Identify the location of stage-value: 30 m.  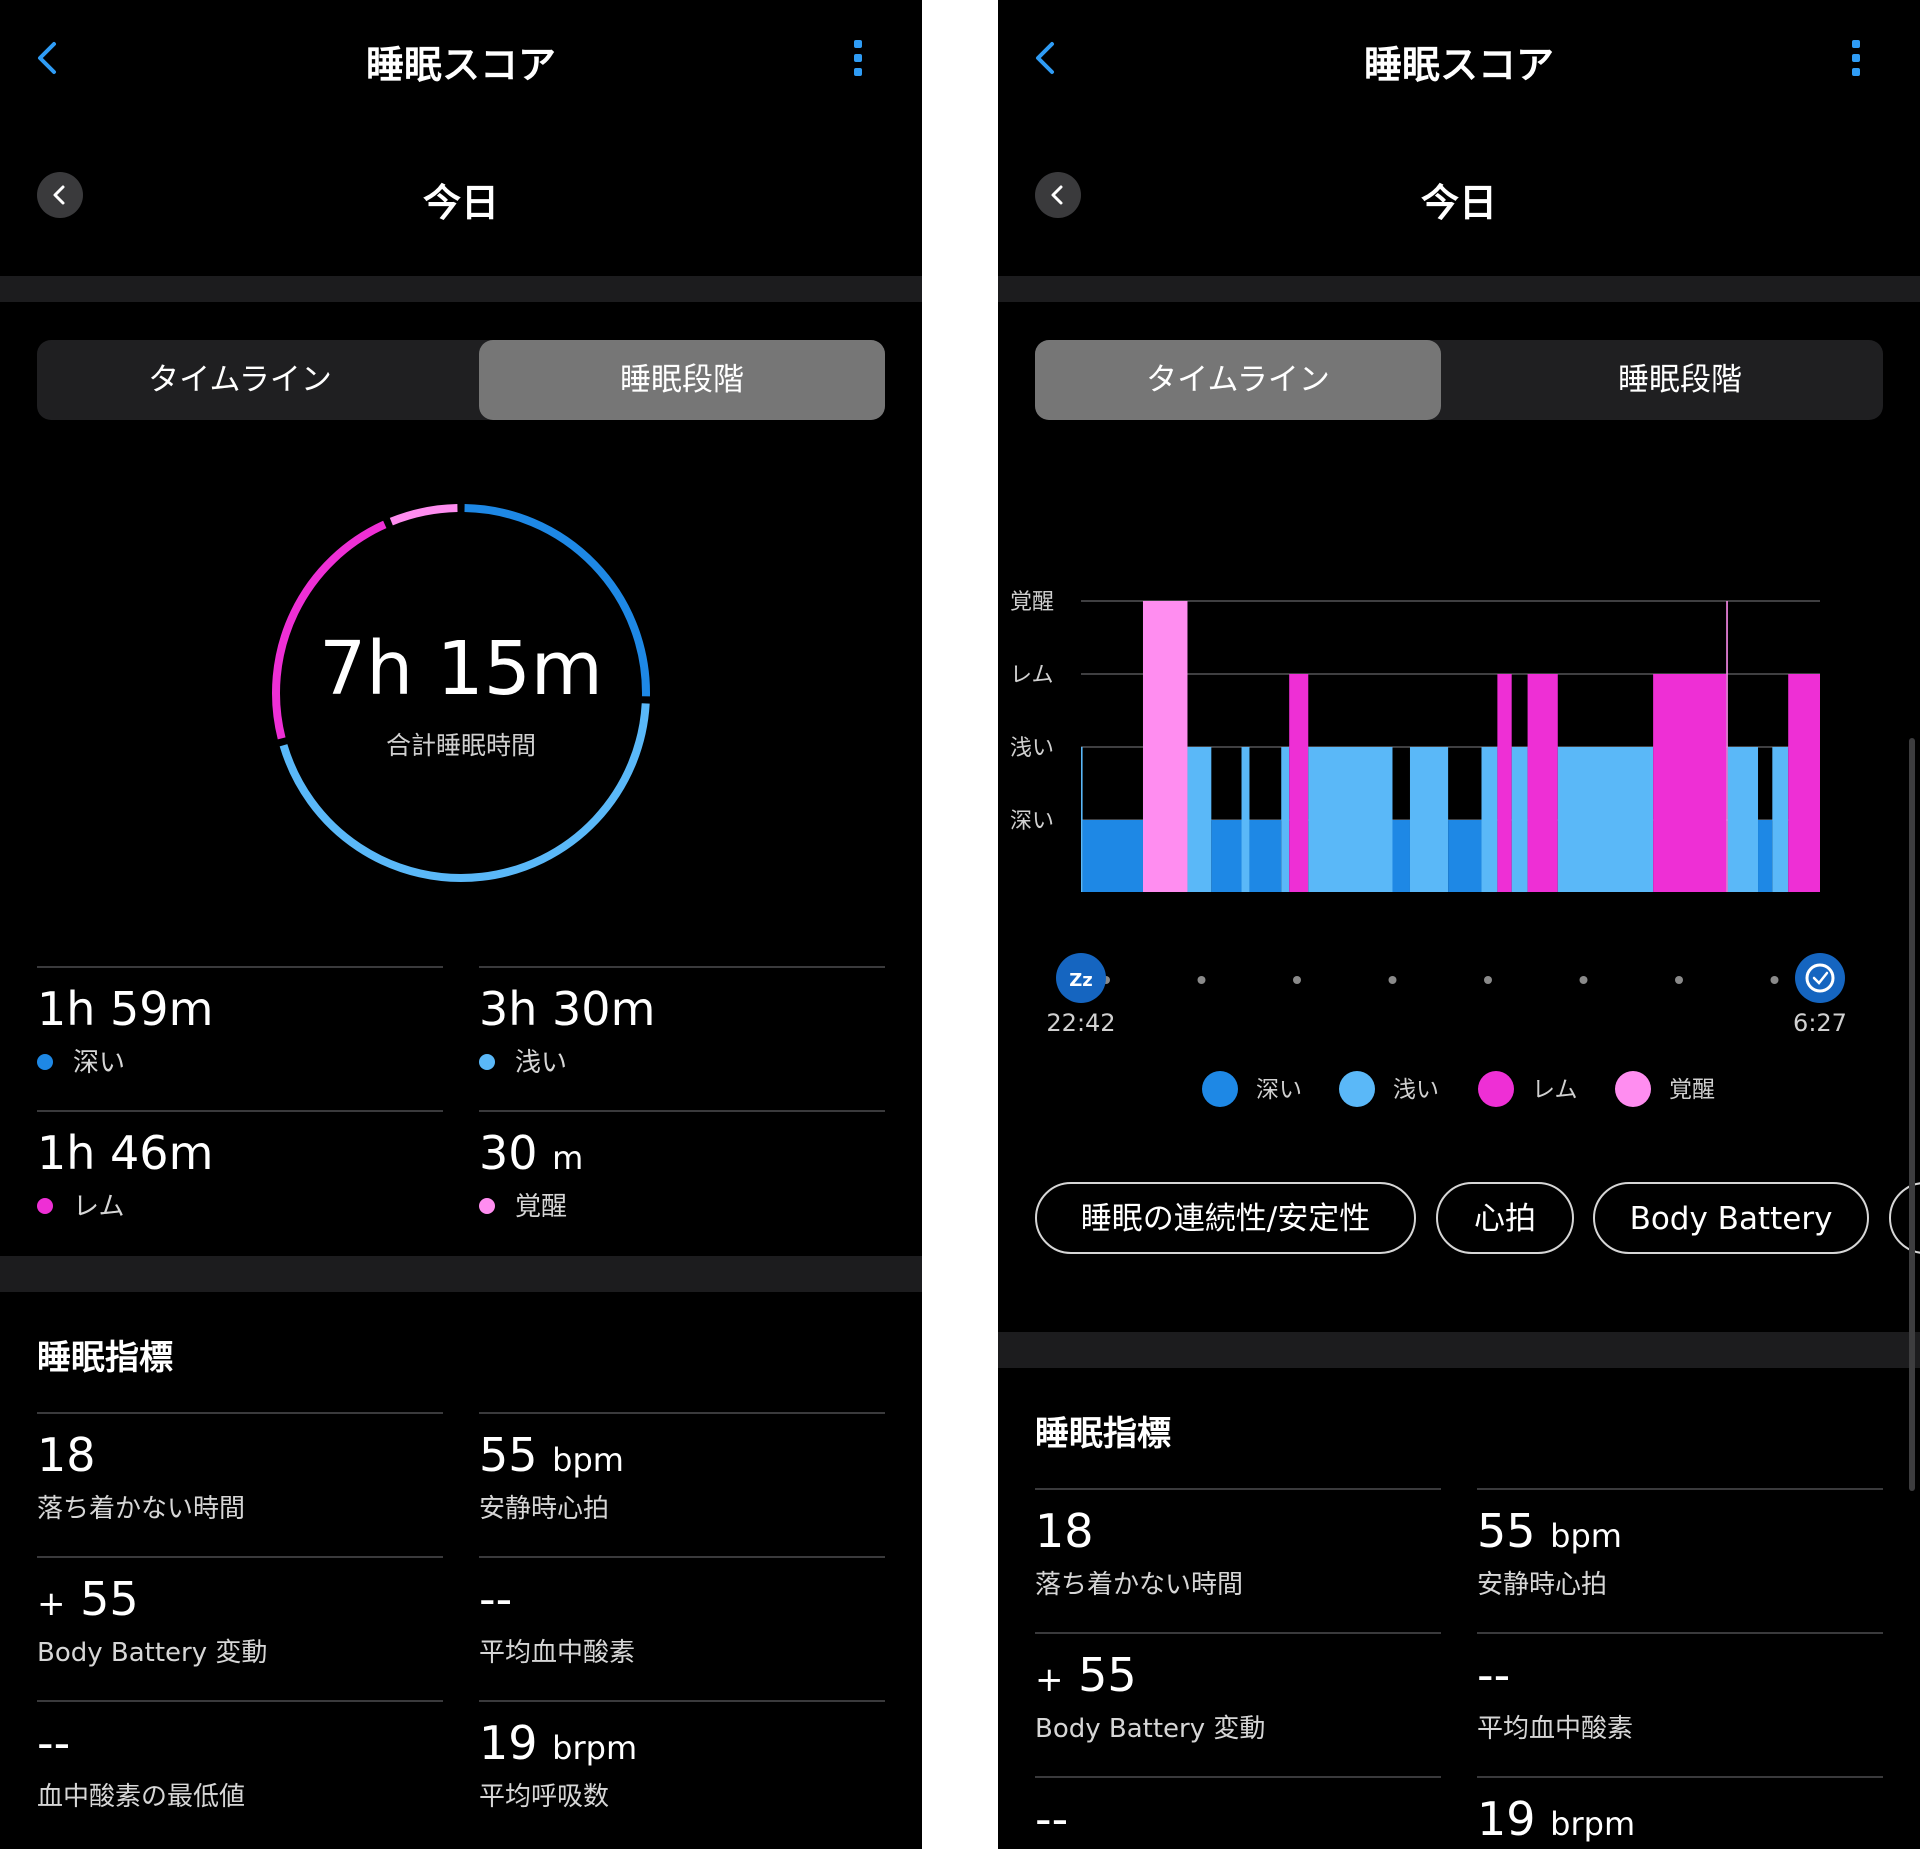
(531, 1153).